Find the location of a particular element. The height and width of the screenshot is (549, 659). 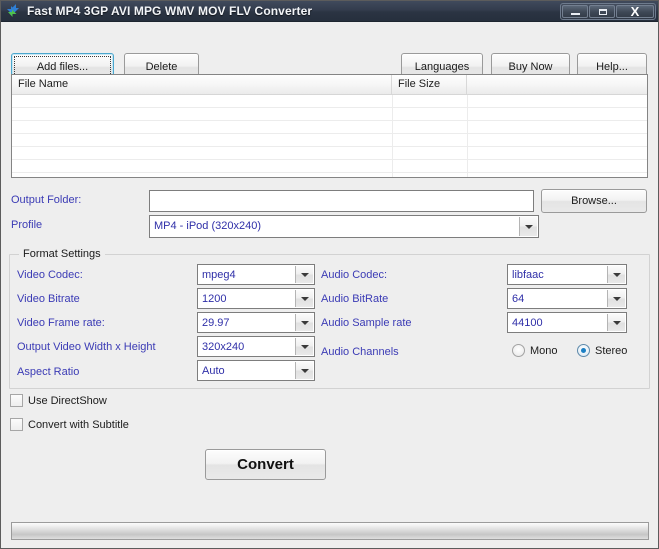

video-codec-select: mpeg4 is located at coordinates (256, 274).